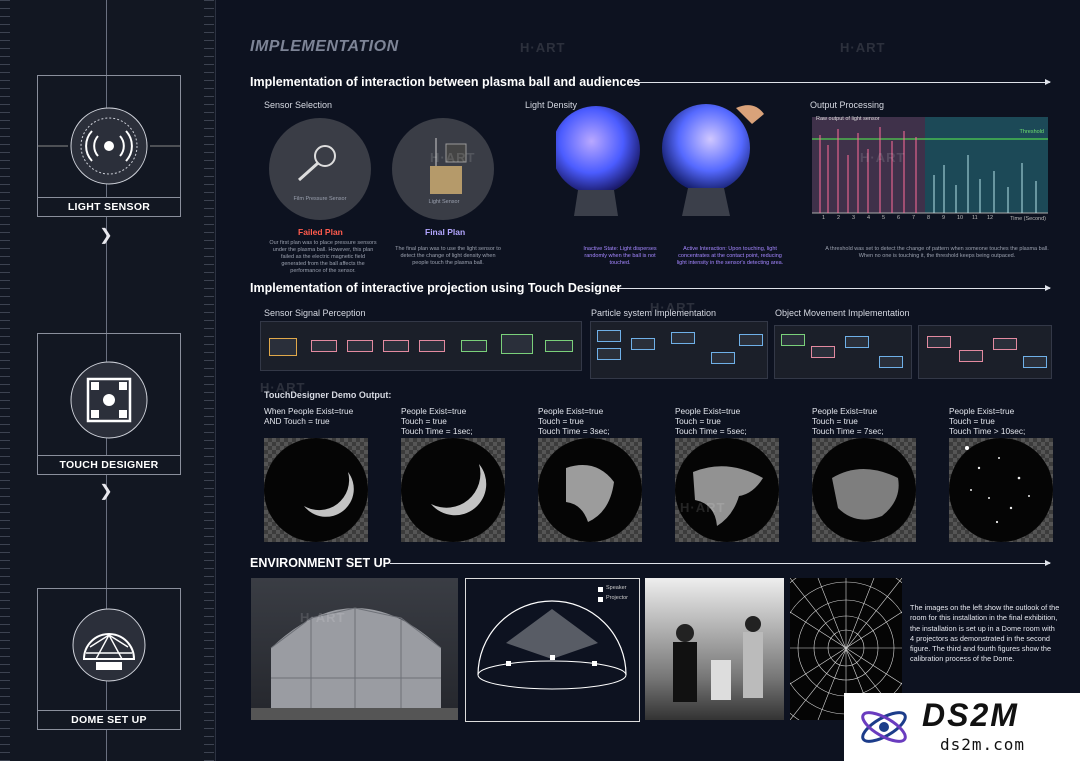 Image resolution: width=1080 pixels, height=761 pixels. I want to click on module-light-sensor: LIGHT SENSOR, so click(109, 146).